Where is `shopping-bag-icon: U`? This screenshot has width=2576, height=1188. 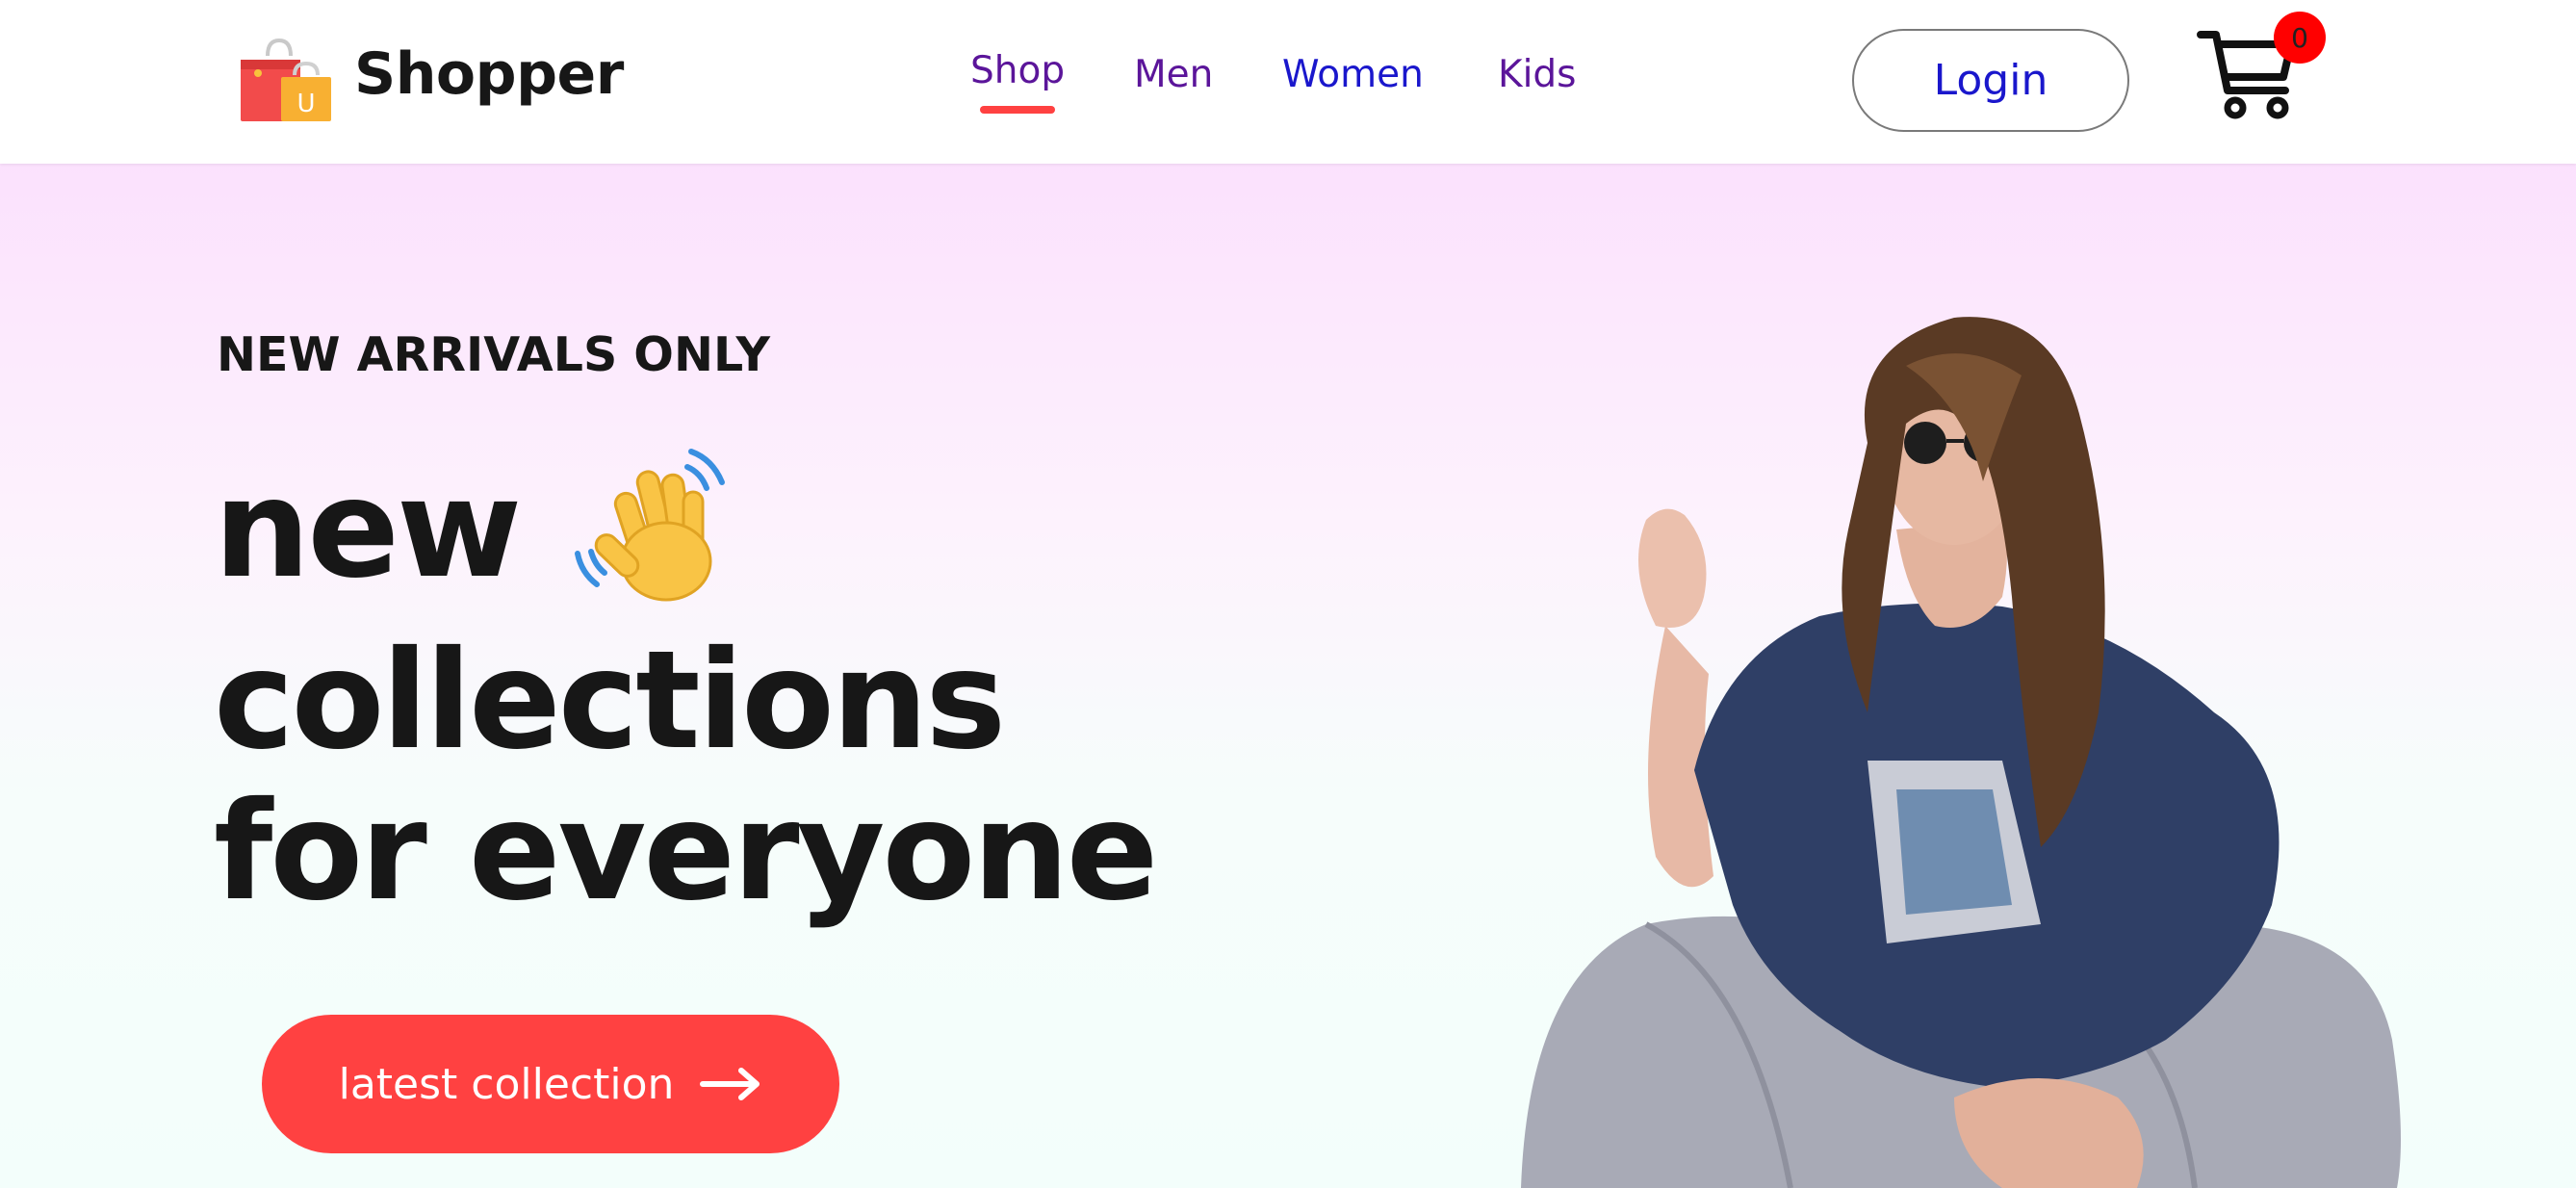
shopping-bag-icon: U is located at coordinates (286, 81).